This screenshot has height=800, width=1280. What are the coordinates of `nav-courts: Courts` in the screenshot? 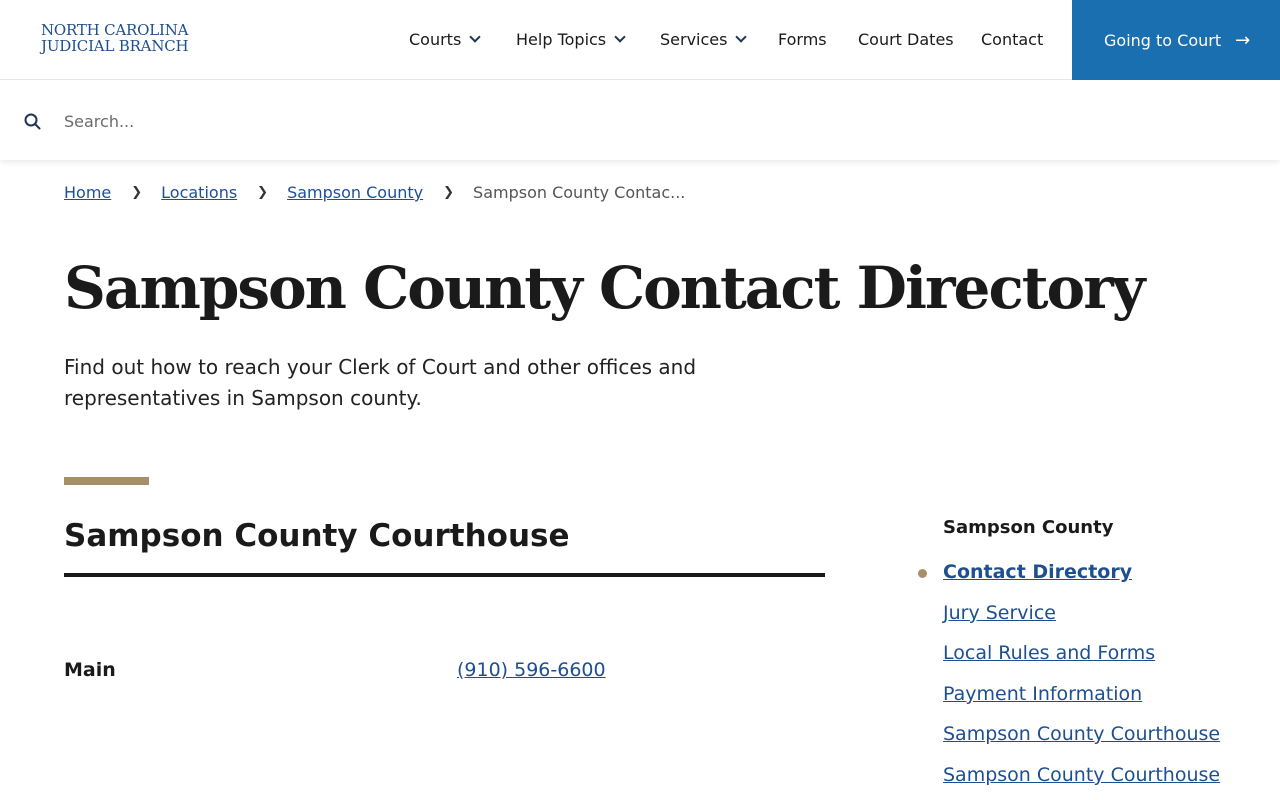 It's located at (445, 39).